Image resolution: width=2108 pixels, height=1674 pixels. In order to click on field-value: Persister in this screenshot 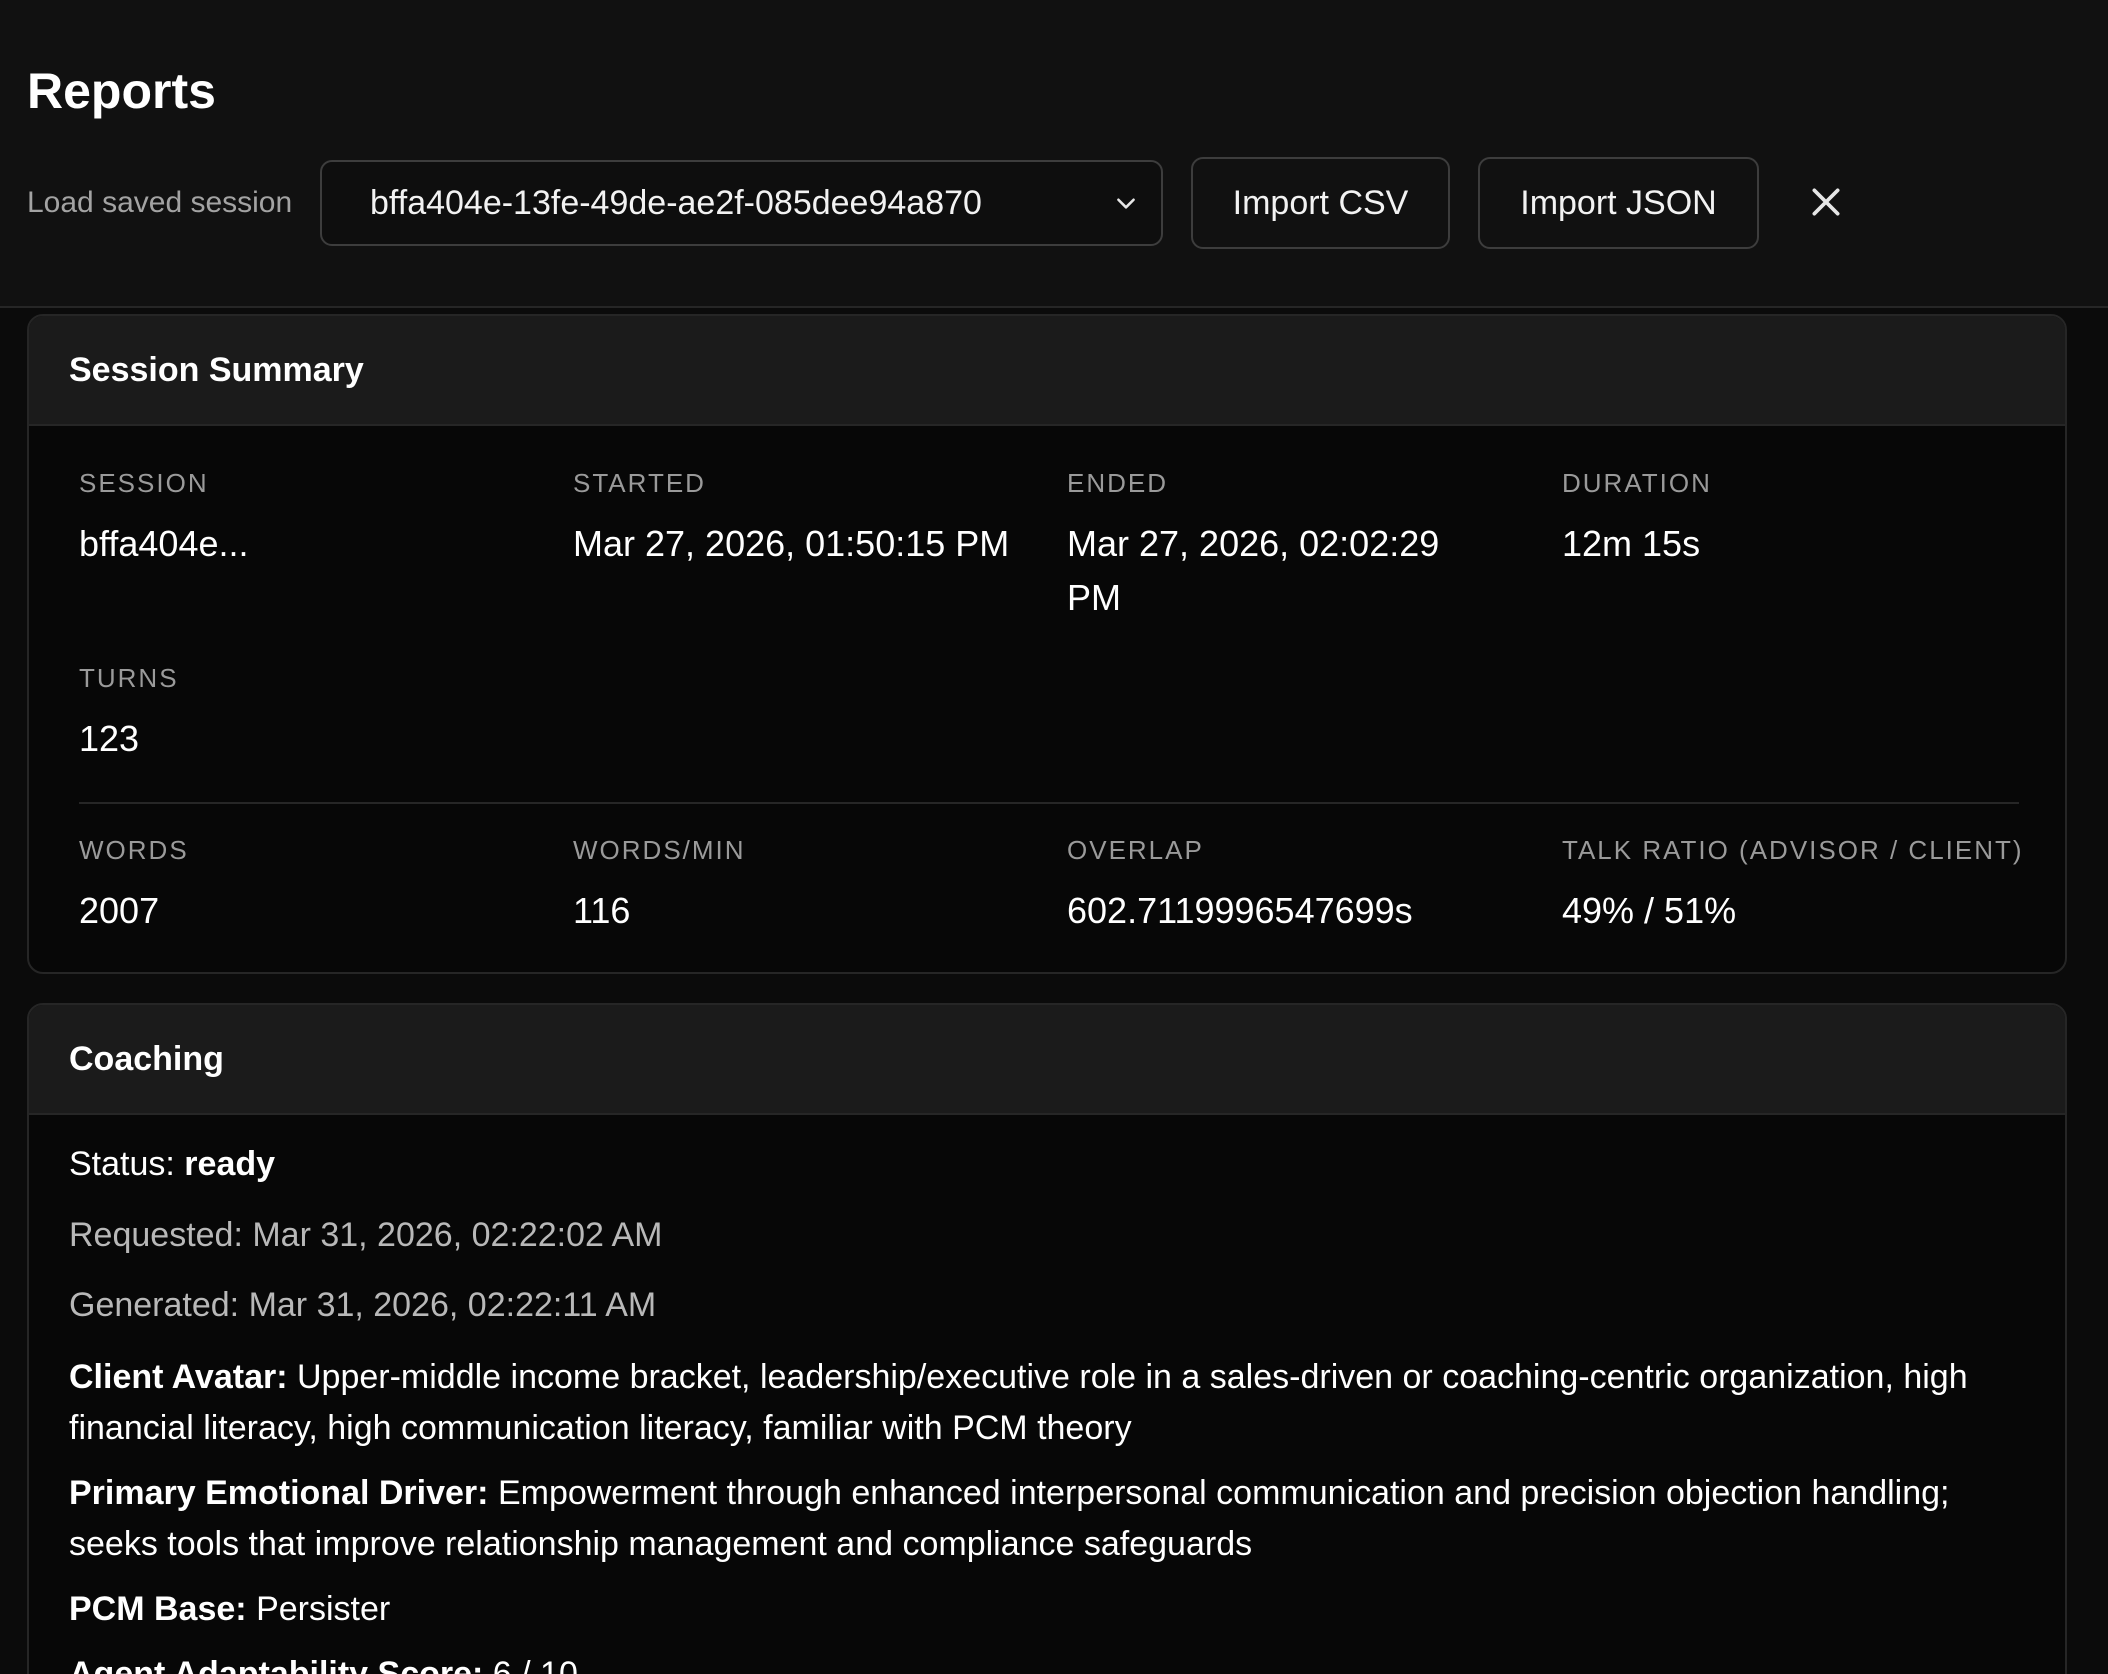, I will do `click(323, 1609)`.